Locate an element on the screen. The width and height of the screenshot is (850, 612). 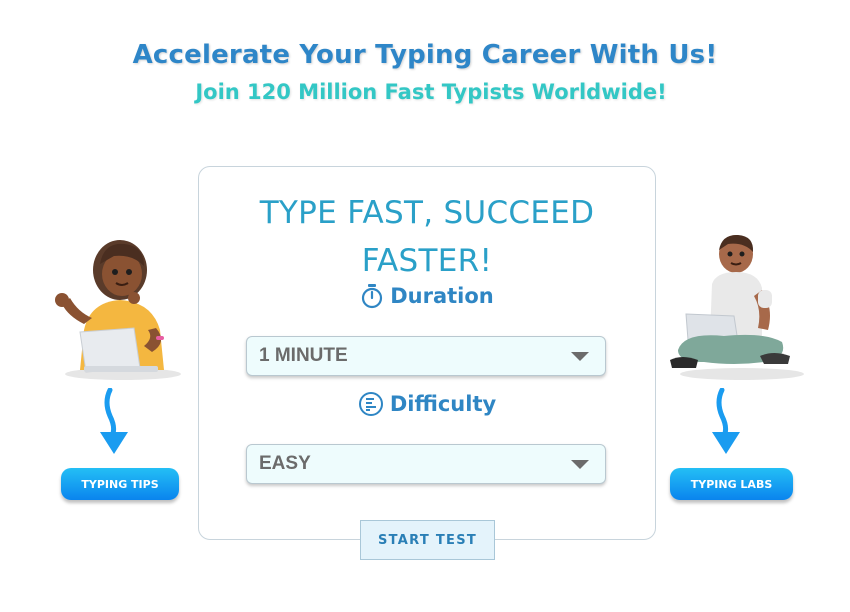
page-subheadline: Join 120 Million Fast Typists Worldwide! is located at coordinates (431, 92).